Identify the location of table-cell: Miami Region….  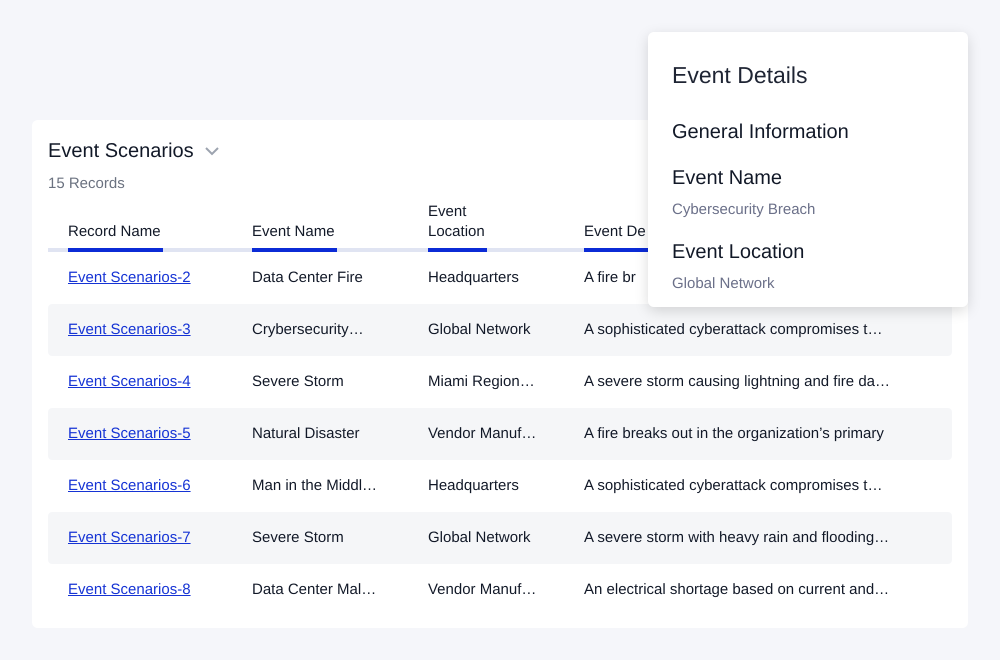
(481, 381).